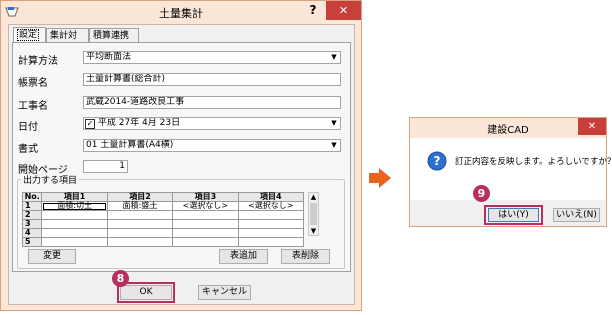 Image resolution: width=612 pixels, height=315 pixels. I want to click on date-label: 日付, so click(28, 127).